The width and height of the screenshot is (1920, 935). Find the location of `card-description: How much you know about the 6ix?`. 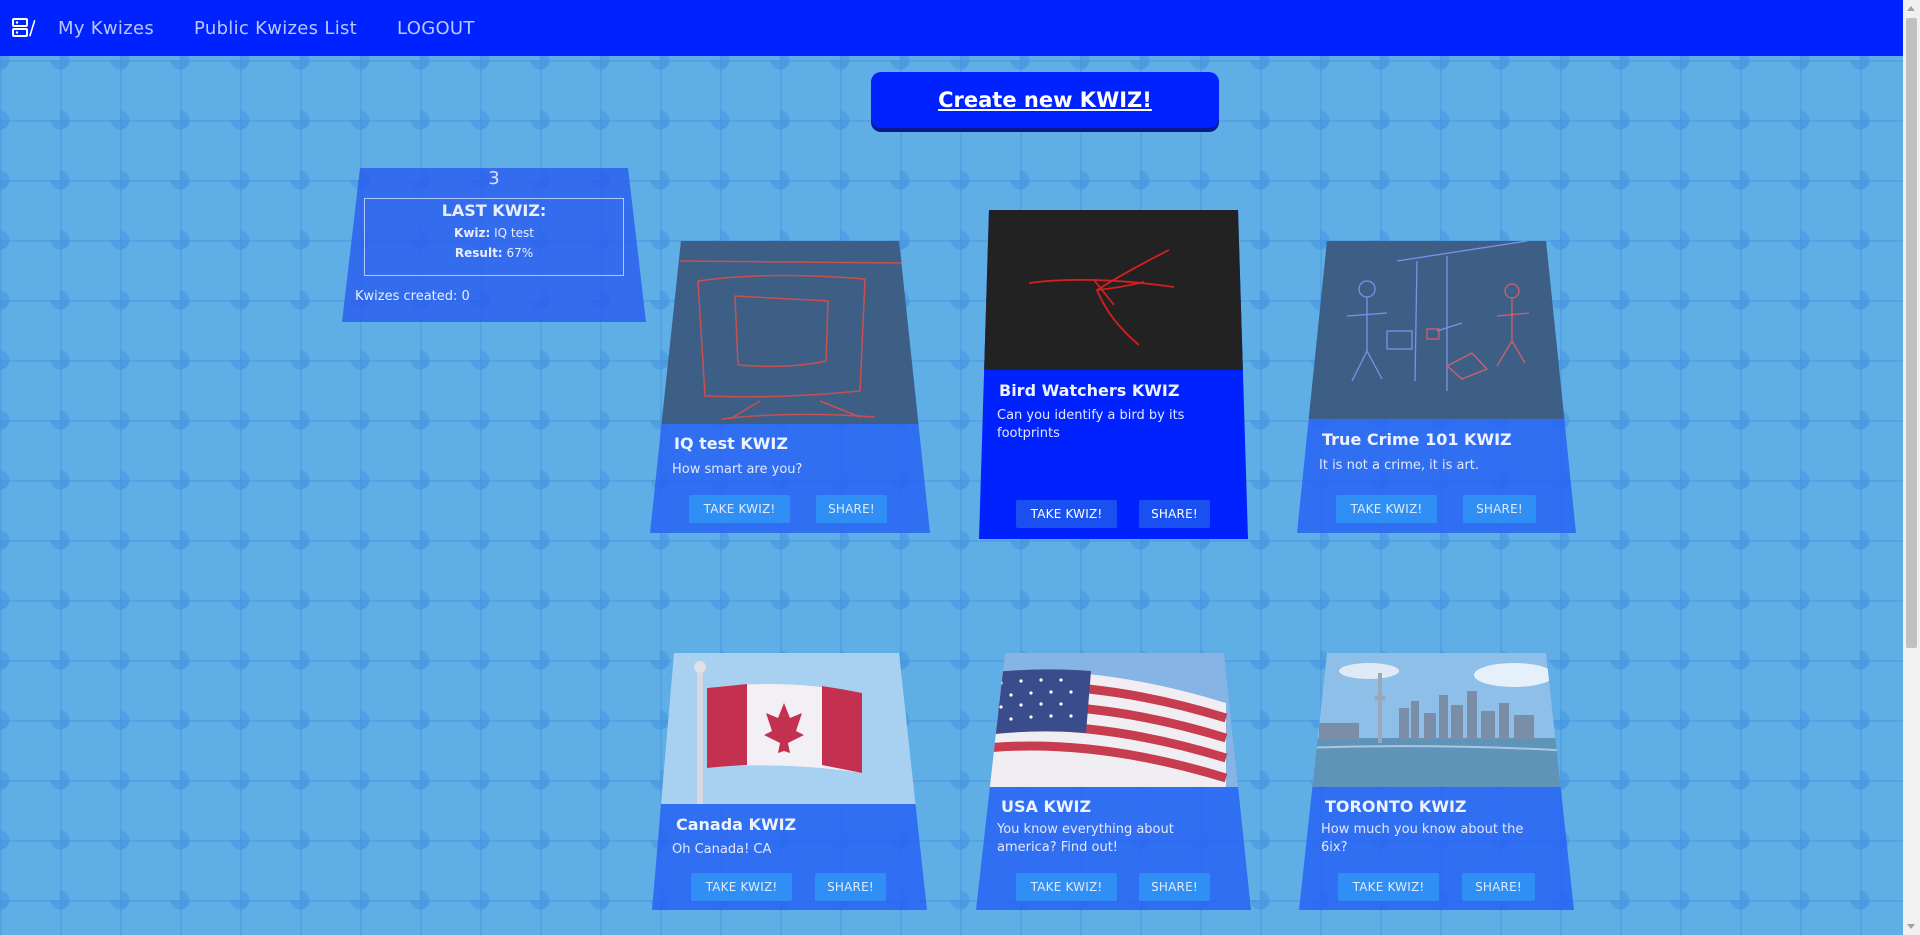

card-description: How much you know about the 6ix? is located at coordinates (1422, 839).